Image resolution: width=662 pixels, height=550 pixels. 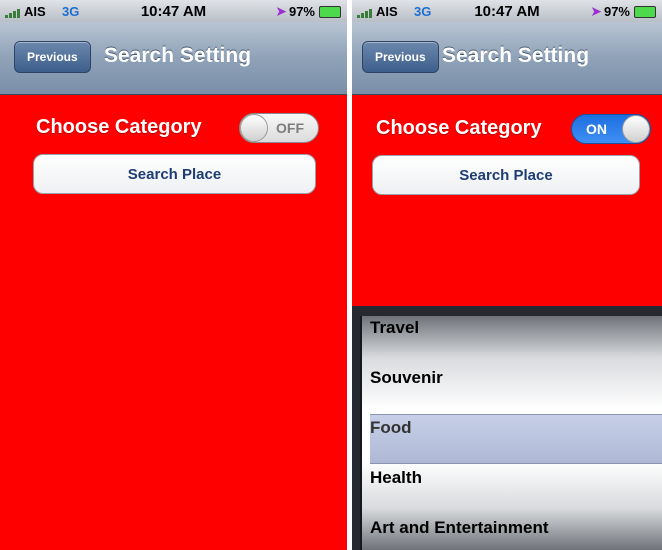 I want to click on picker-item-selected: Food, so click(x=391, y=428).